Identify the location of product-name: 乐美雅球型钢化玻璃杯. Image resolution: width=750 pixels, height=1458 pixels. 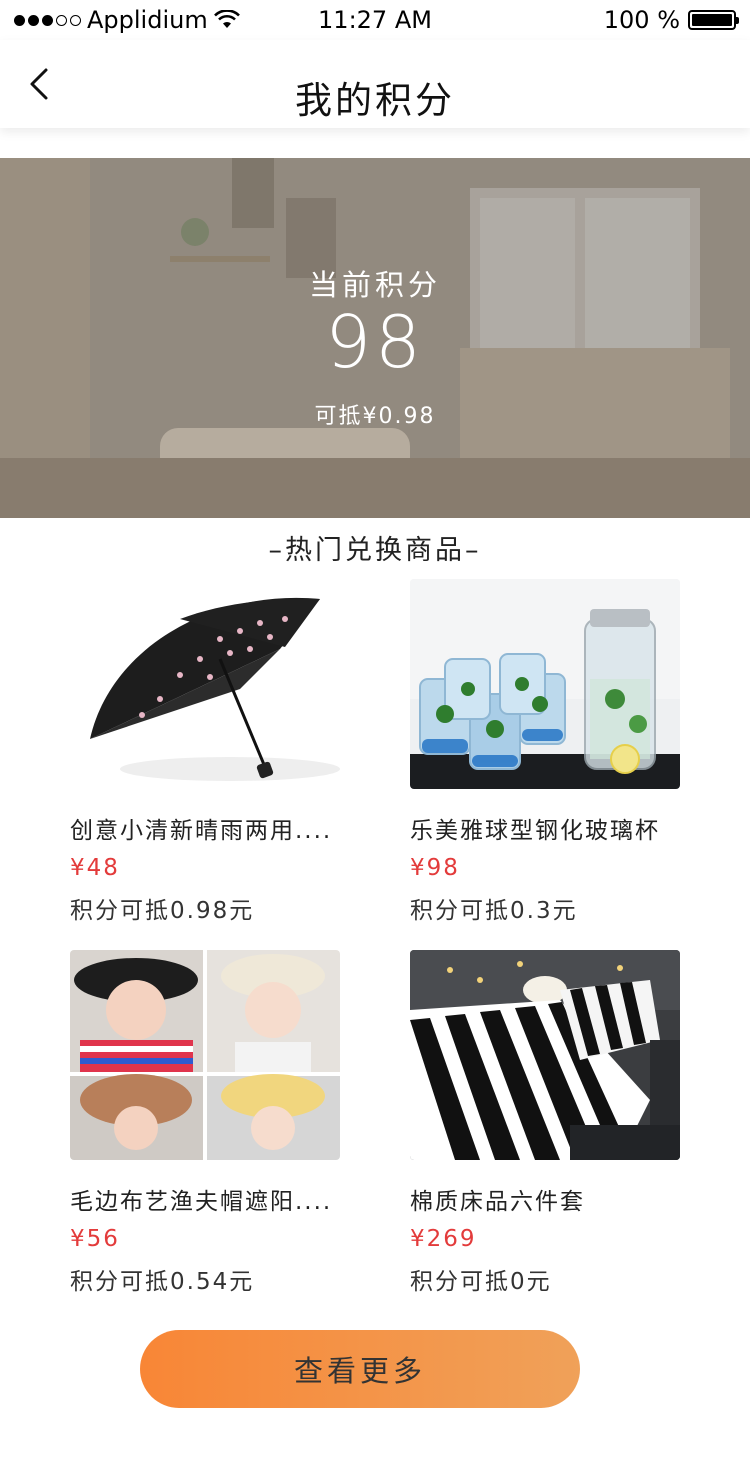
(560, 828).